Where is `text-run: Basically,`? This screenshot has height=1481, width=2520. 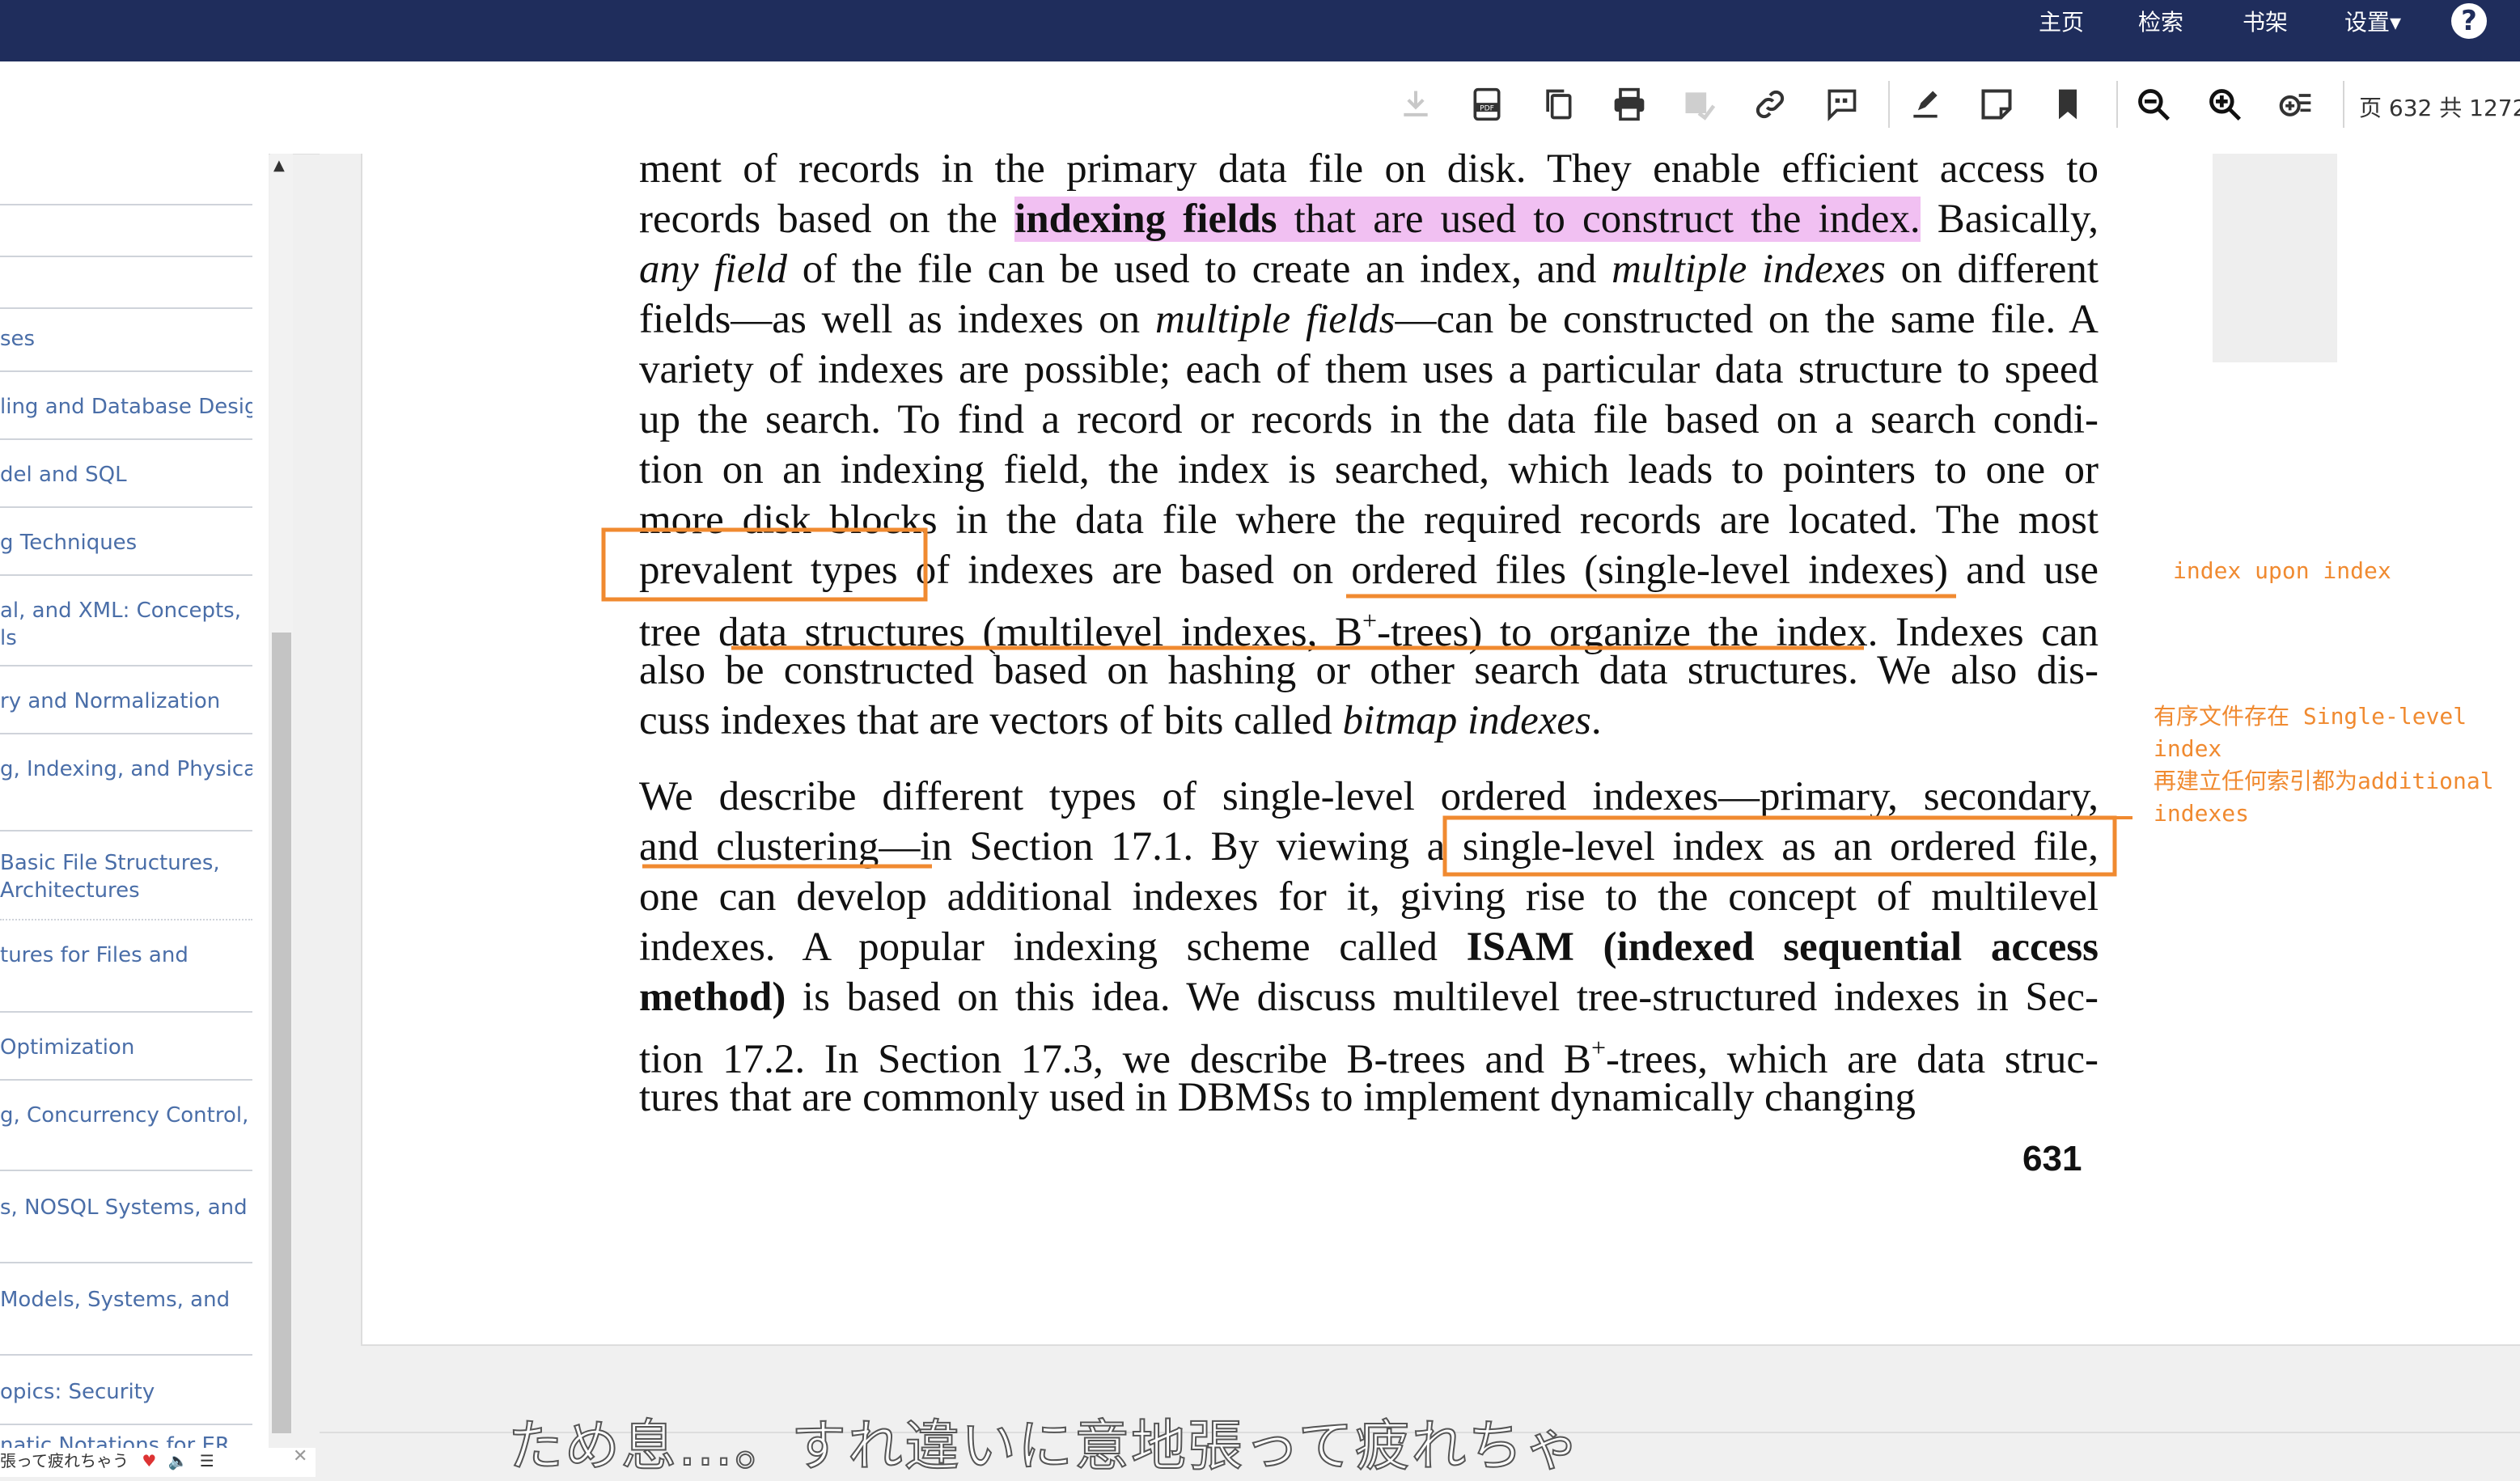
text-run: Basically, is located at coordinates (2009, 219).